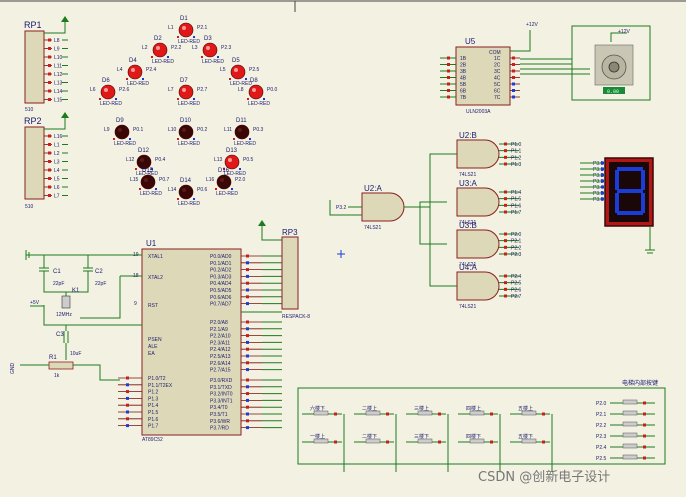 The image size is (686, 497). Describe the element at coordinates (236, 61) in the screenshot. I see `led-ref: D5` at that location.